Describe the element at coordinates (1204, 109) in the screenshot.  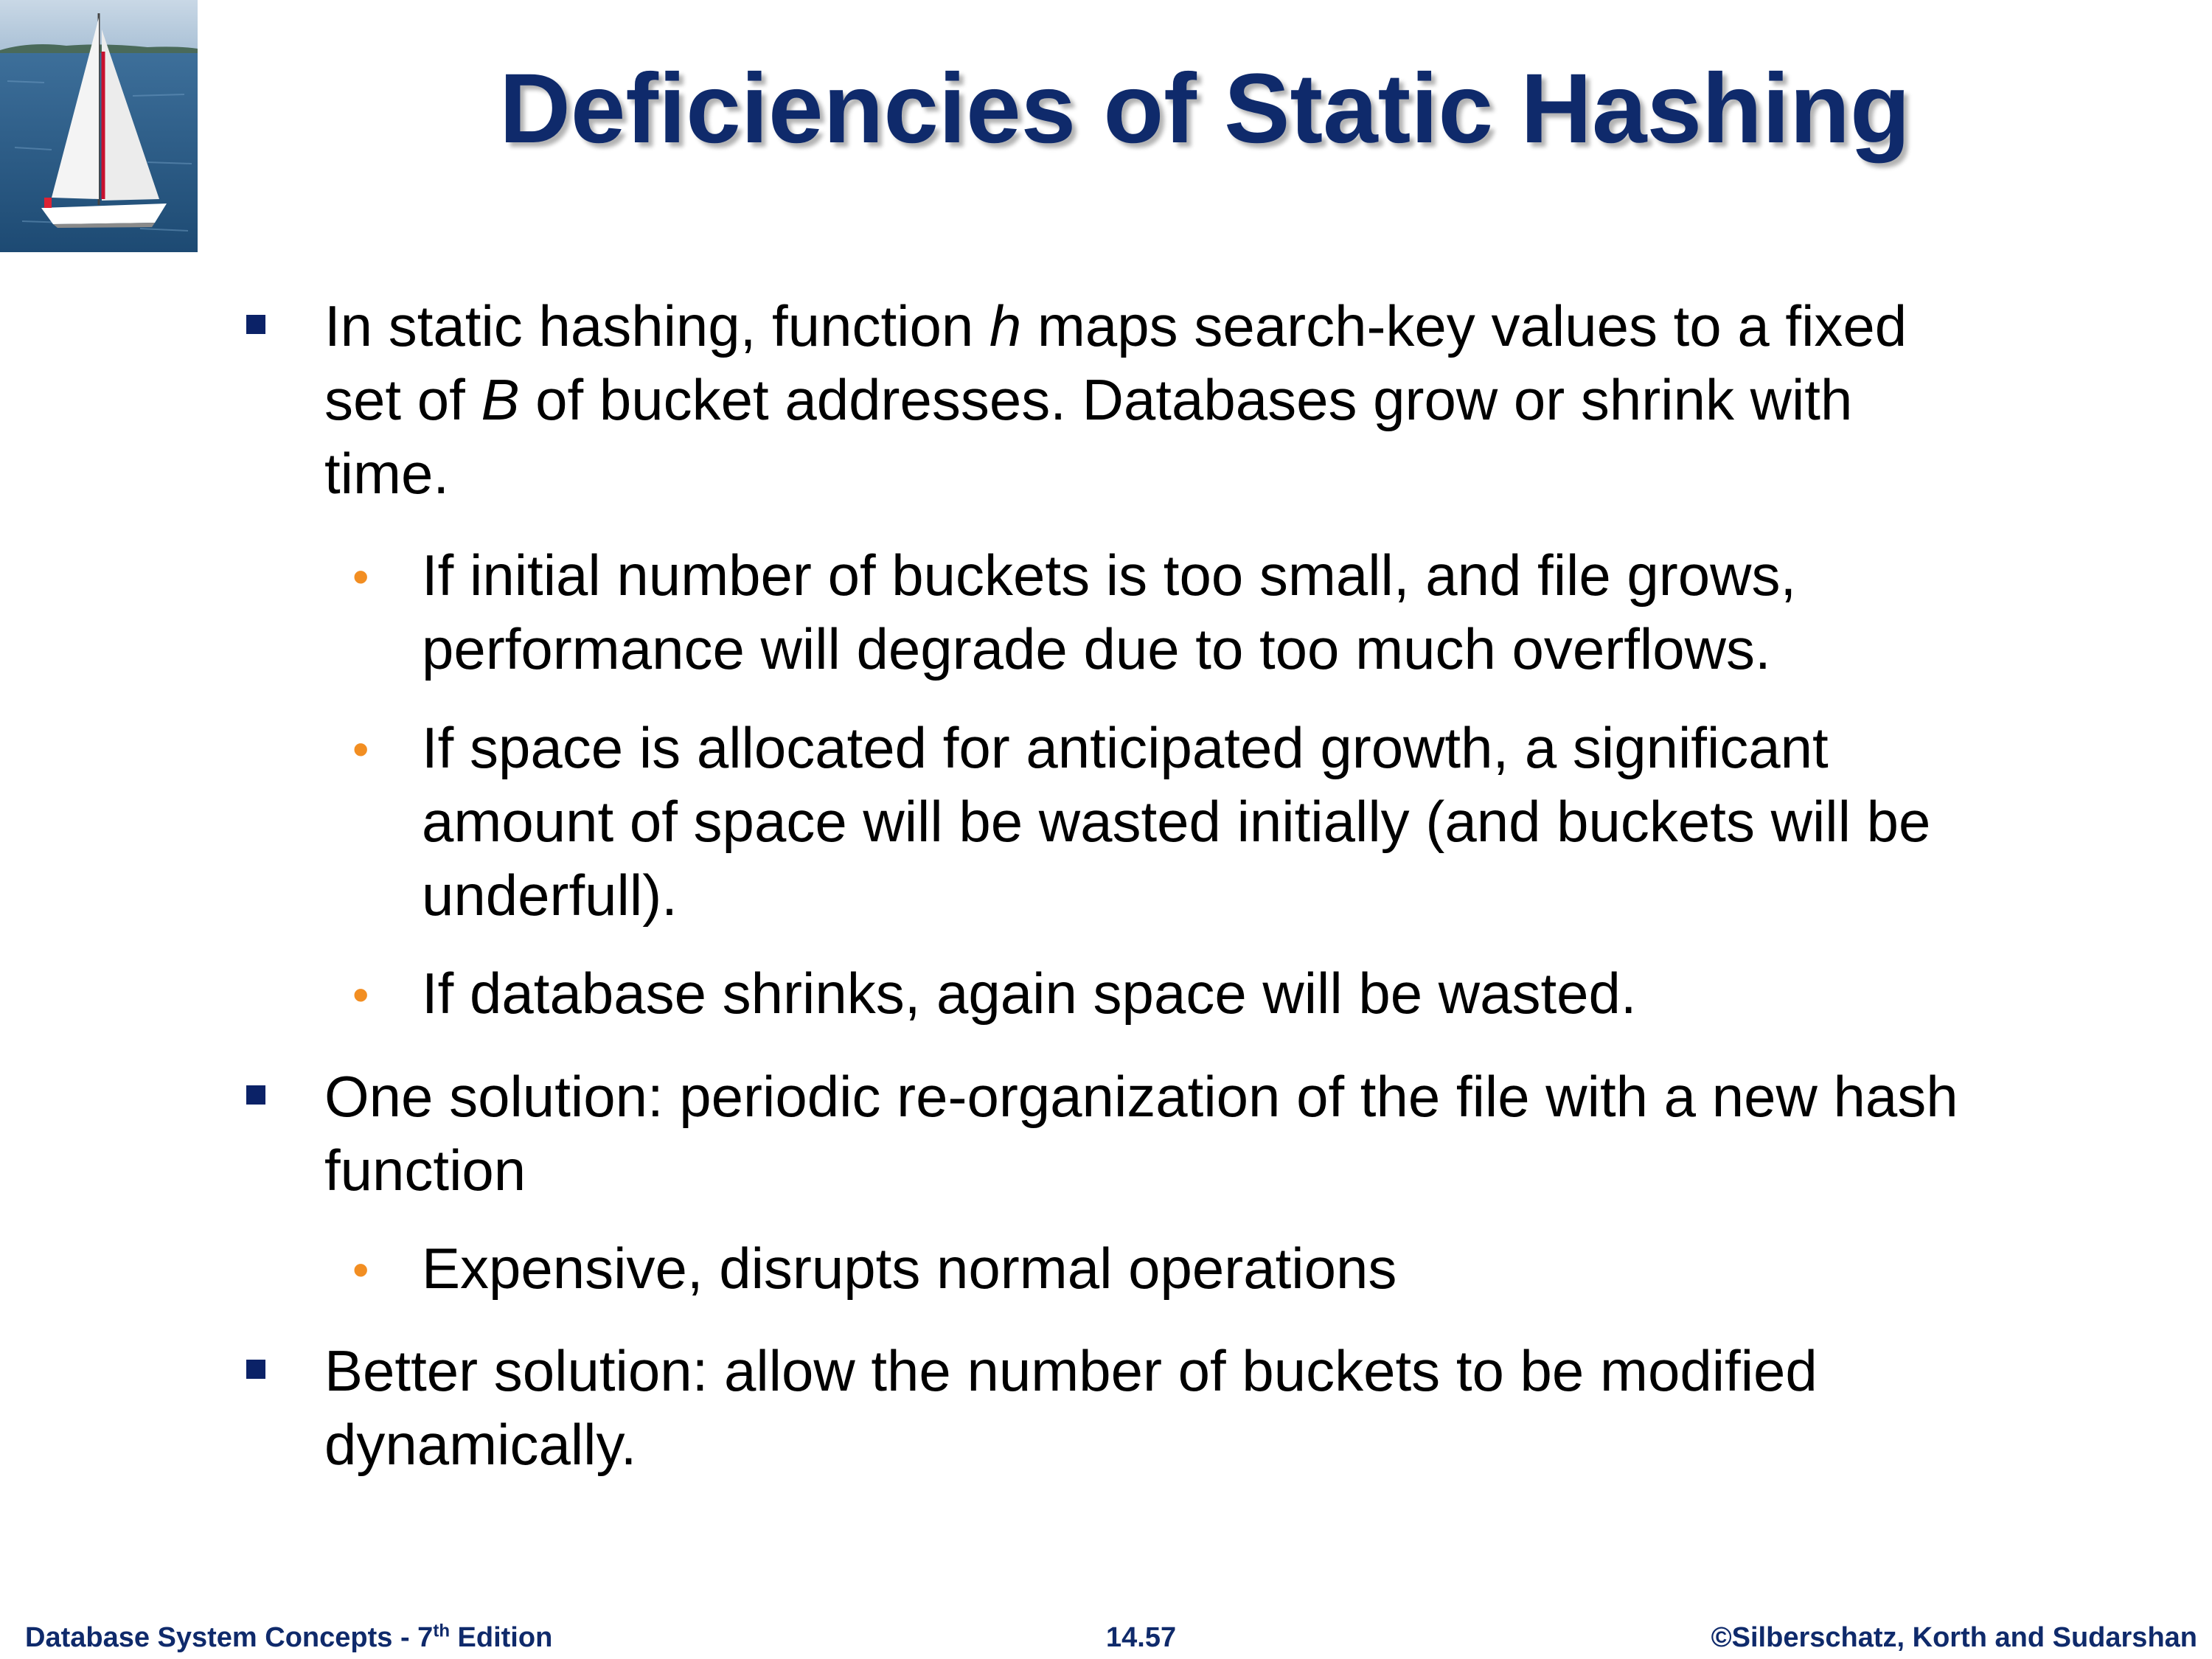
I see `slide-title: Deficiencies of Static Hashing` at that location.